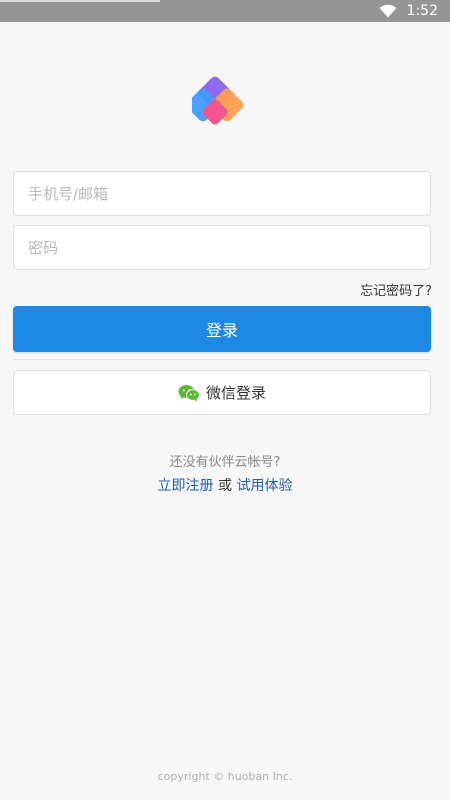  I want to click on wechat-login-button: 微信登录, so click(222, 392).